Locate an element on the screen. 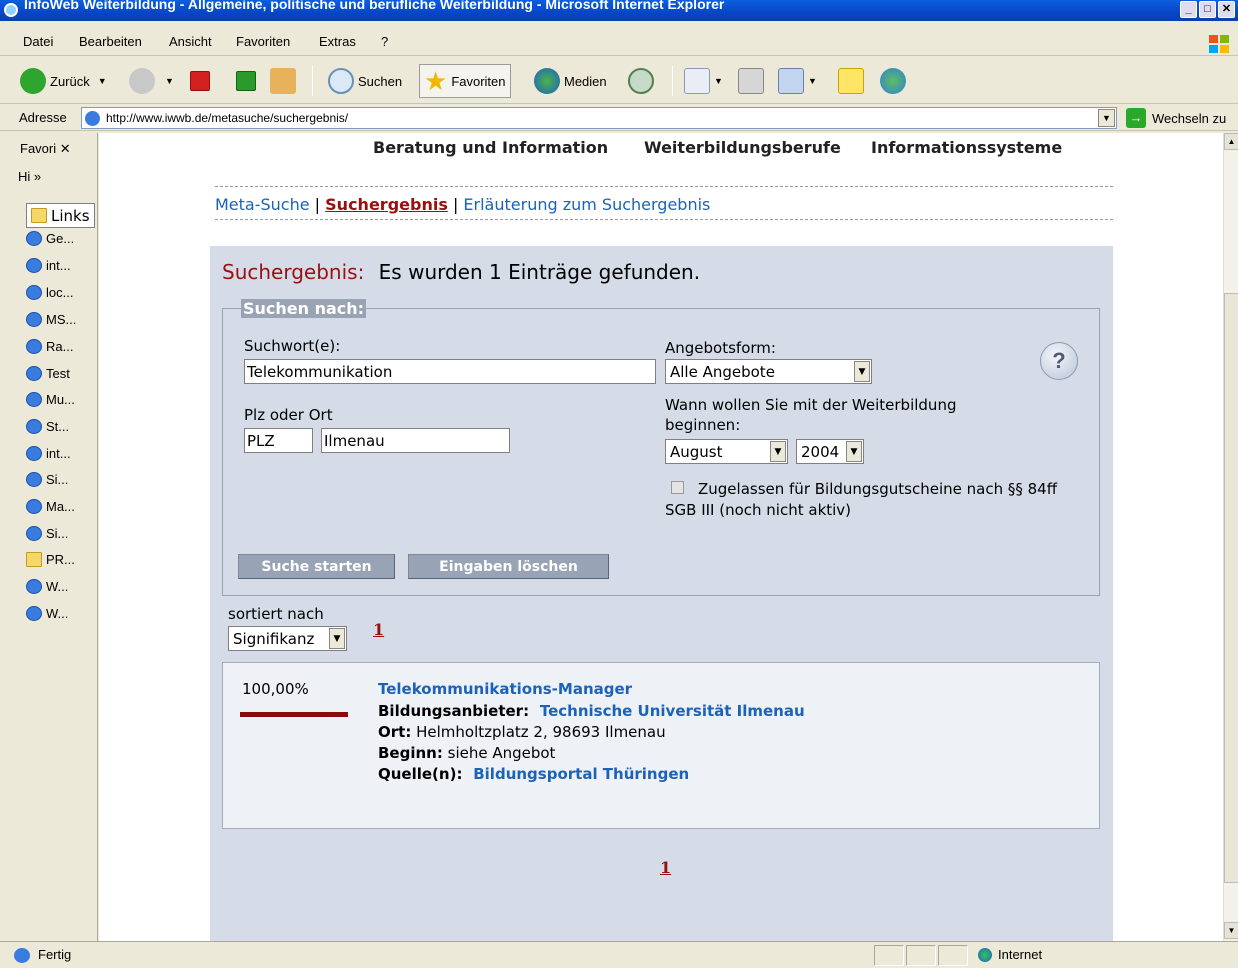 The image size is (1238, 968). favorites-button: ★ Favoriten is located at coordinates (465, 81).